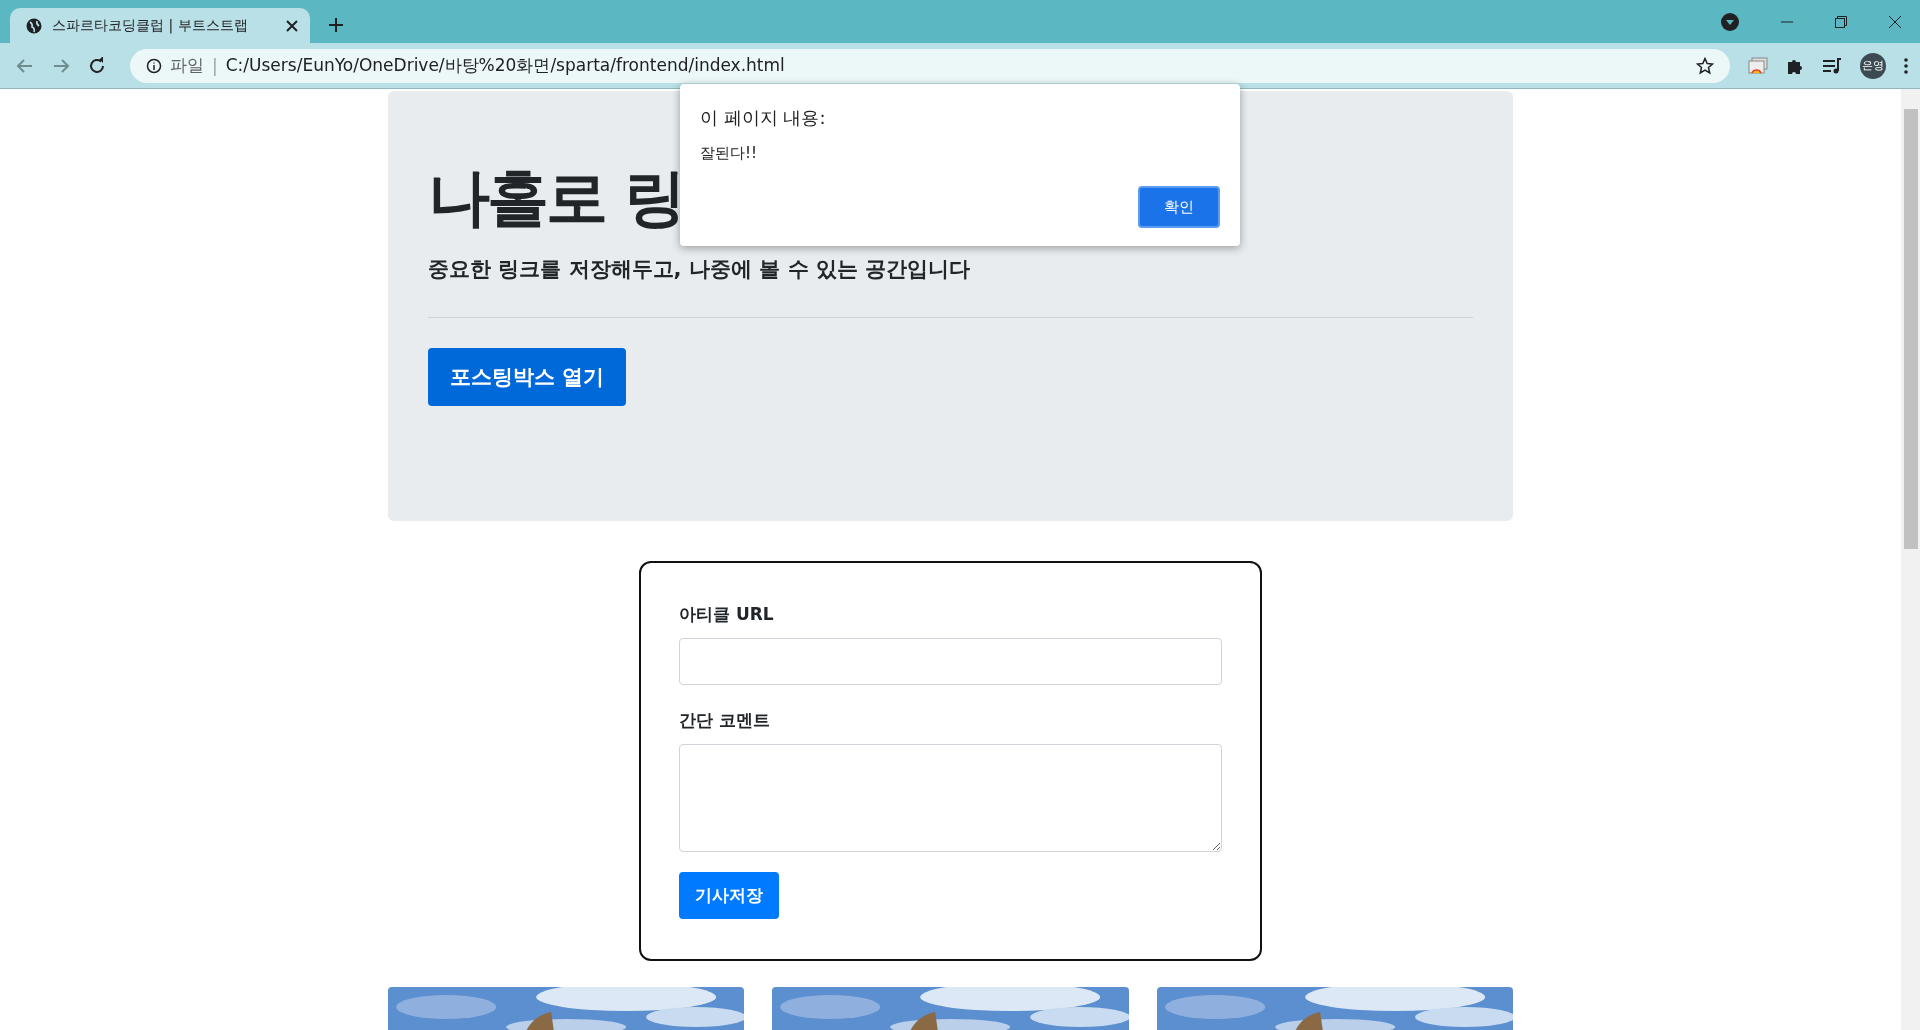 This screenshot has width=1920, height=1030. Describe the element at coordinates (727, 614) in the screenshot. I see `url-label: 아티클 URL` at that location.